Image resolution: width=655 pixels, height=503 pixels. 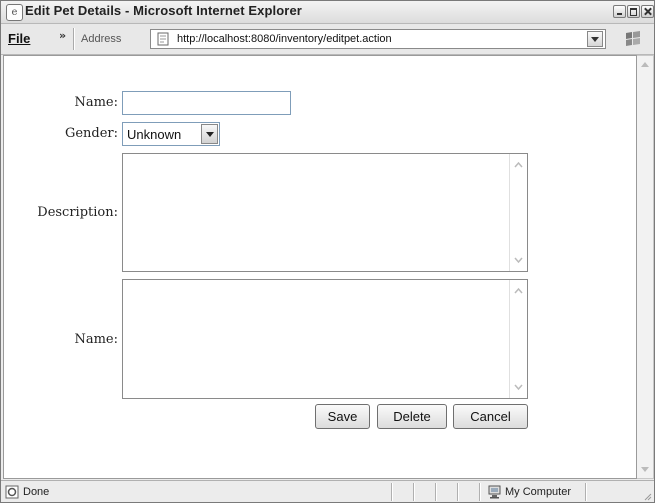 What do you see at coordinates (12, 492) in the screenshot?
I see `ie-page-icon` at bounding box center [12, 492].